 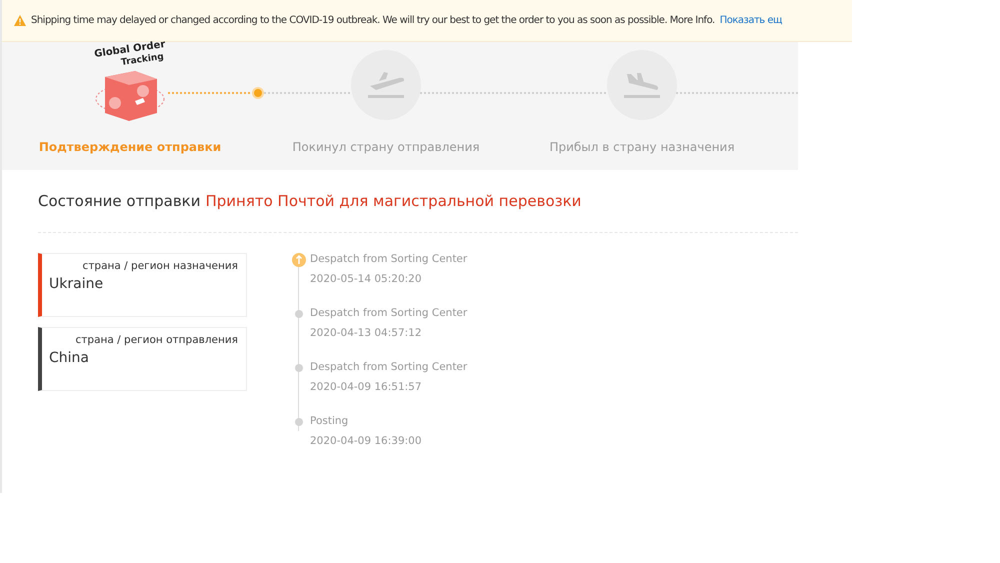 What do you see at coordinates (130, 147) in the screenshot?
I see `step-label: Подтверждение отправки` at bounding box center [130, 147].